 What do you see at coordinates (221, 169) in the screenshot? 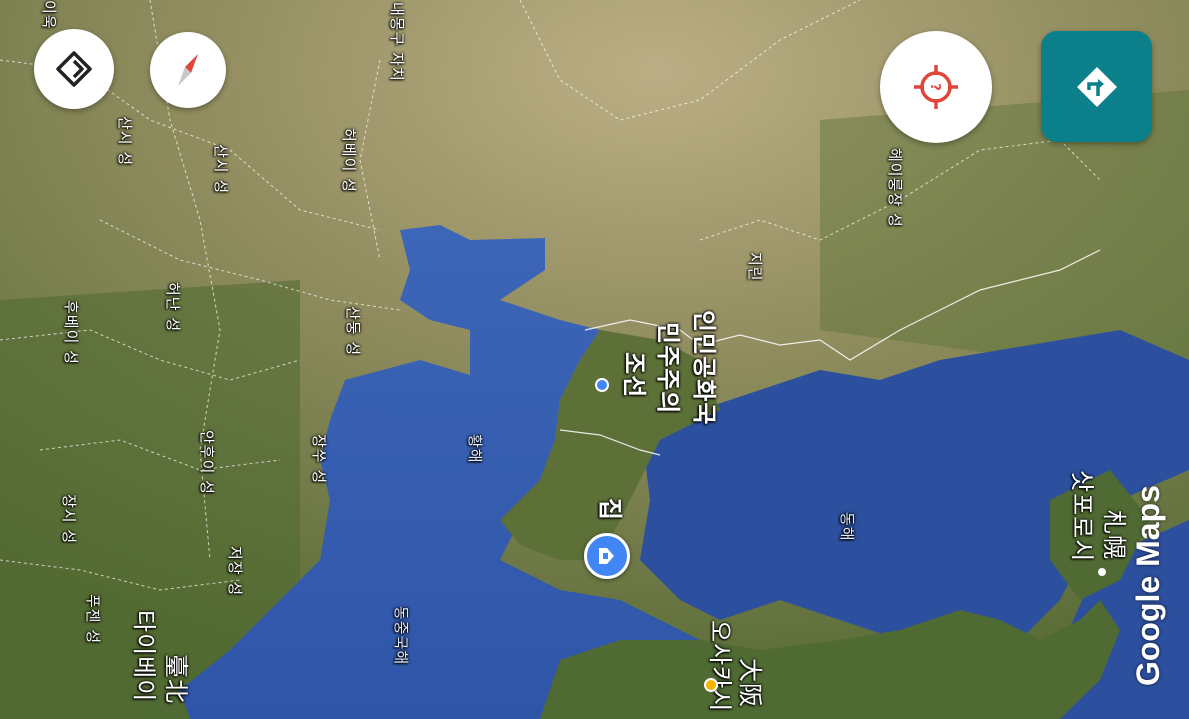
I see `label-shanxi-2: 산시 성` at bounding box center [221, 169].